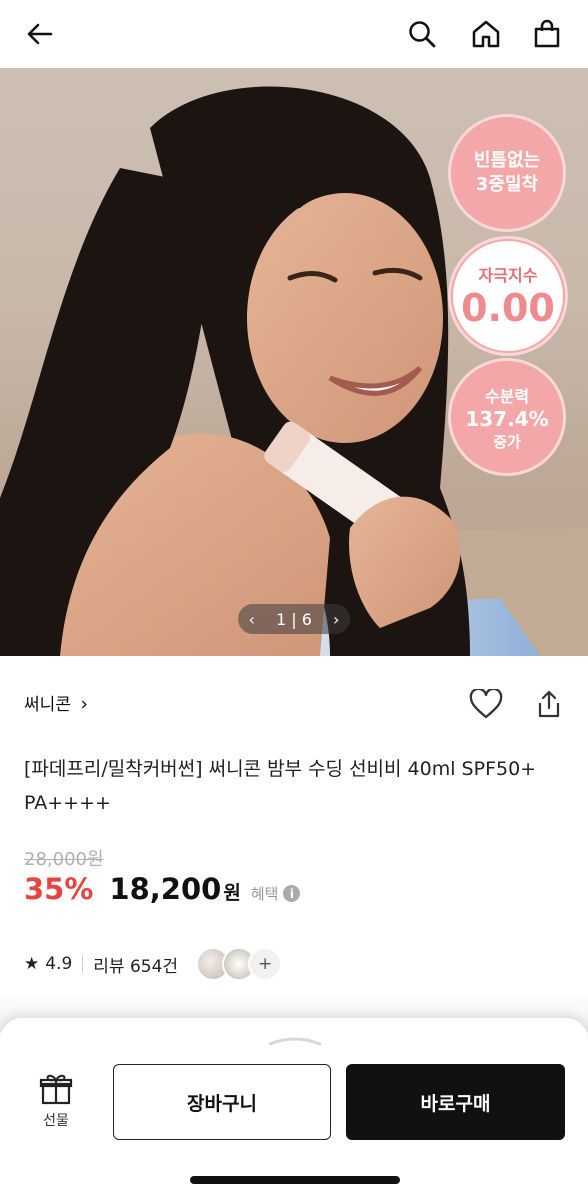 The width and height of the screenshot is (588, 1200). Describe the element at coordinates (507, 173) in the screenshot. I see `hero-badge-adhesion: 빈틈없는 3중밀착` at that location.